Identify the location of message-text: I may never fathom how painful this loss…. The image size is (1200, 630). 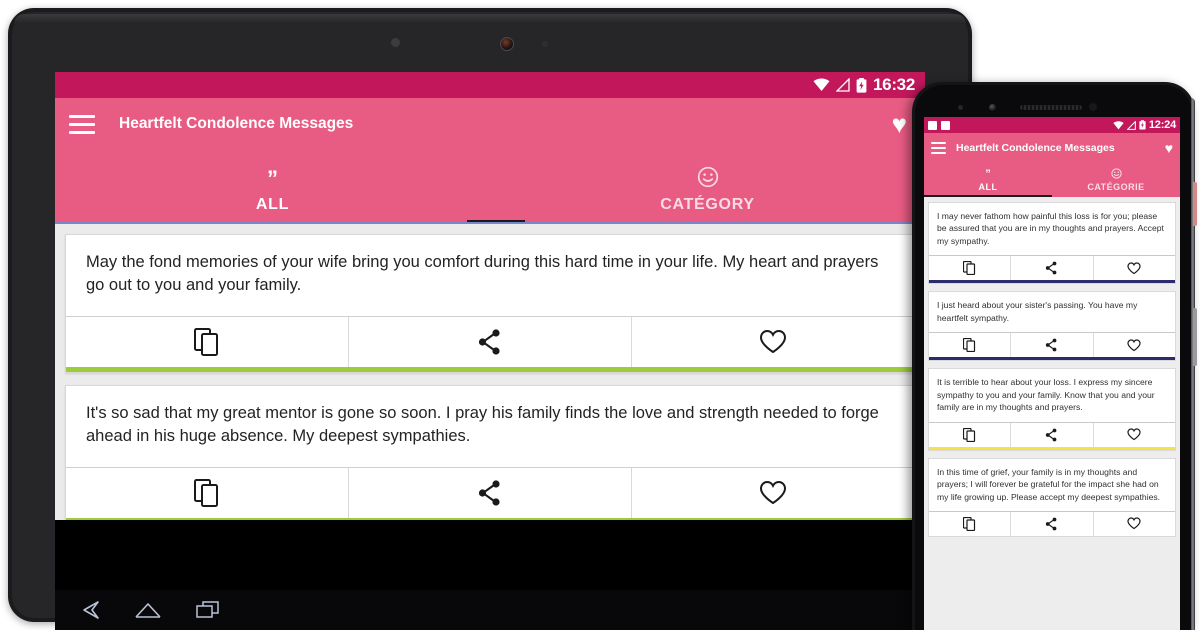
(1050, 228).